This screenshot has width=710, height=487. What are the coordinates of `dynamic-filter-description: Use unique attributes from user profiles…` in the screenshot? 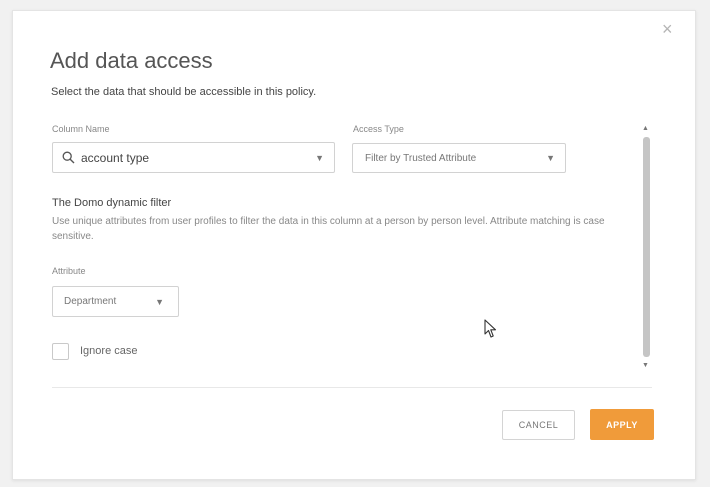 It's located at (328, 229).